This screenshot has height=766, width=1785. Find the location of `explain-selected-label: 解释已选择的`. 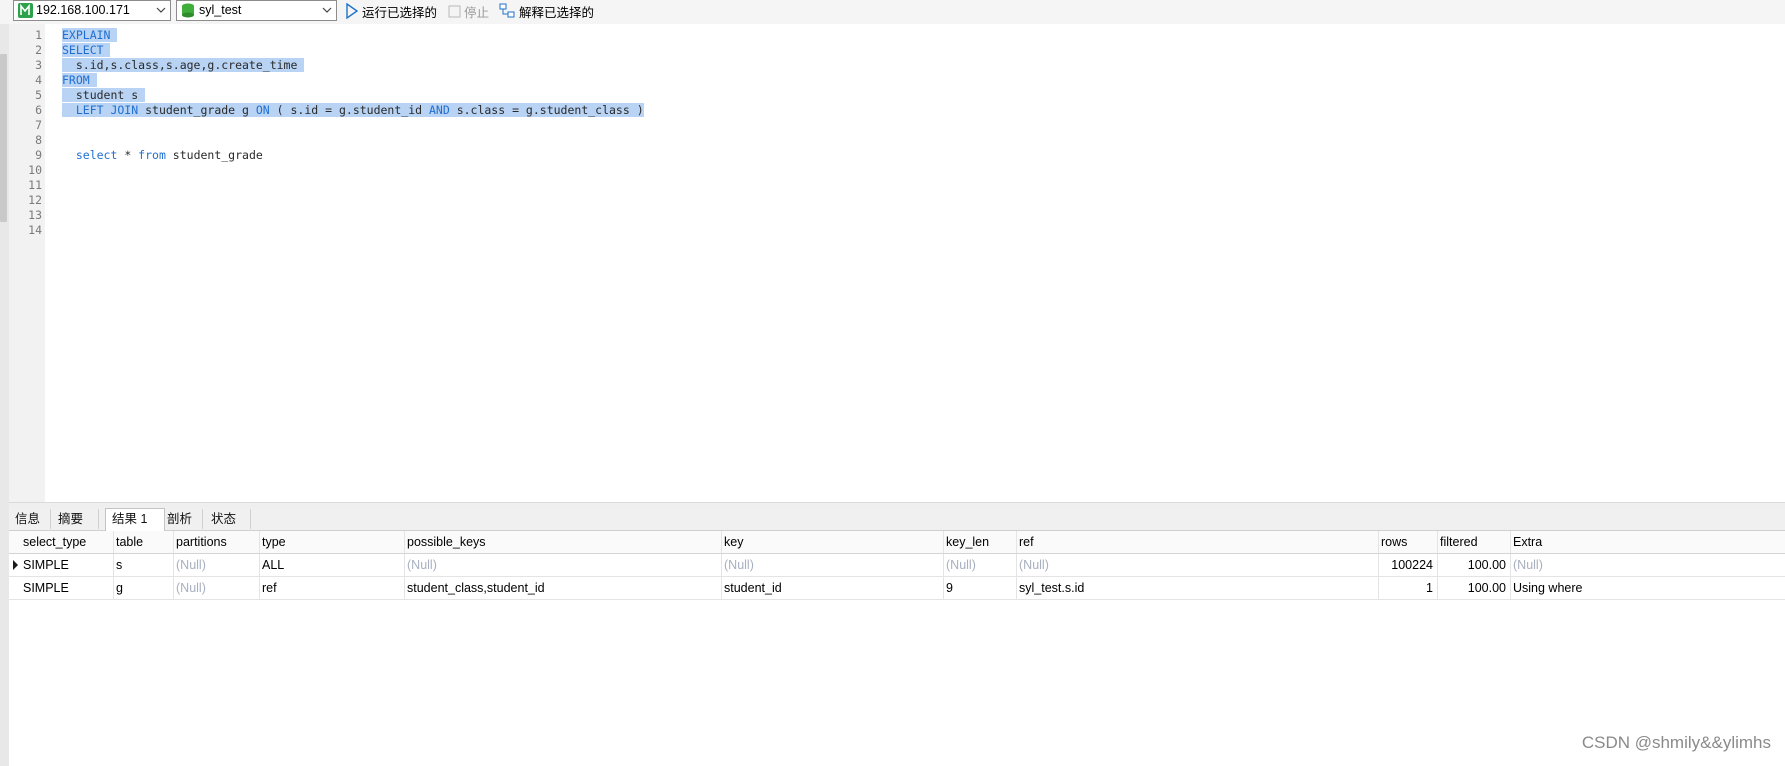

explain-selected-label: 解释已选择的 is located at coordinates (557, 12).